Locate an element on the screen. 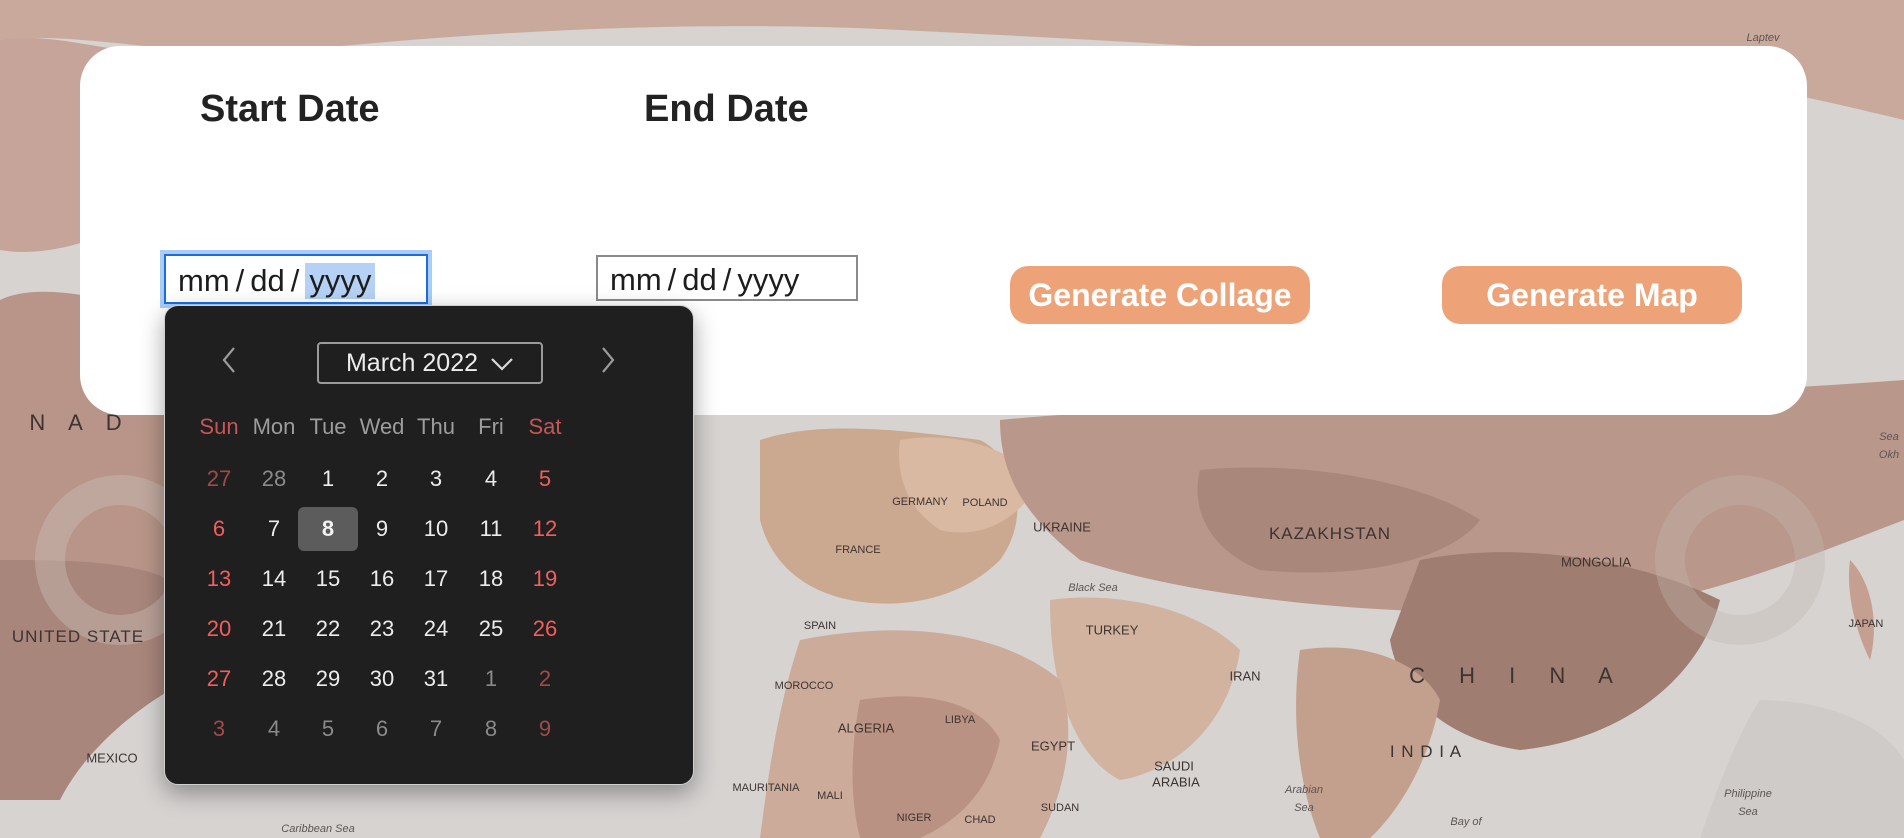 This screenshot has height=838, width=1904. map-label-libya: LIBYA is located at coordinates (960, 720).